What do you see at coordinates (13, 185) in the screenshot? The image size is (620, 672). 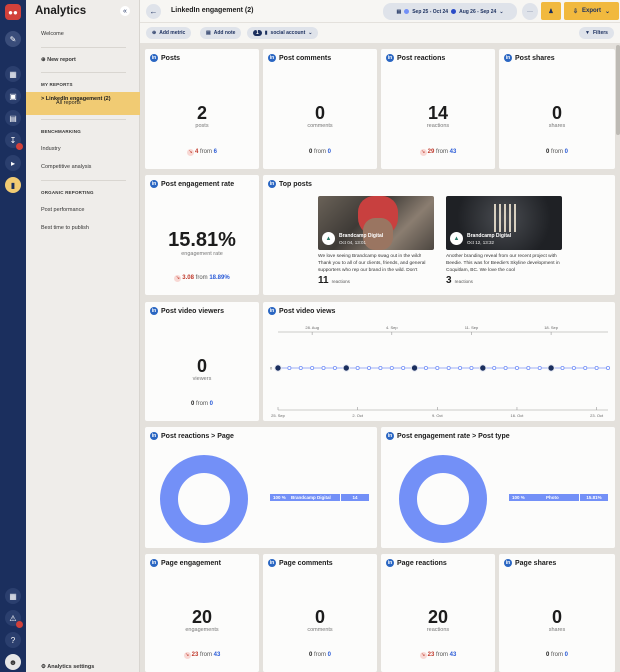 I see `analytics-icon: ▮` at bounding box center [13, 185].